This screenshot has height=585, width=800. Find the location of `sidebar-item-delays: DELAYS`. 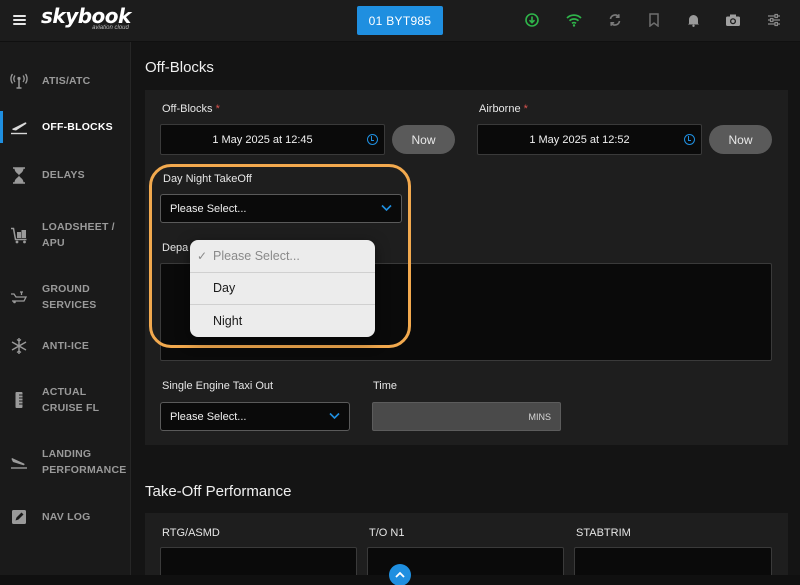

sidebar-item-delays: DELAYS is located at coordinates (65, 175).